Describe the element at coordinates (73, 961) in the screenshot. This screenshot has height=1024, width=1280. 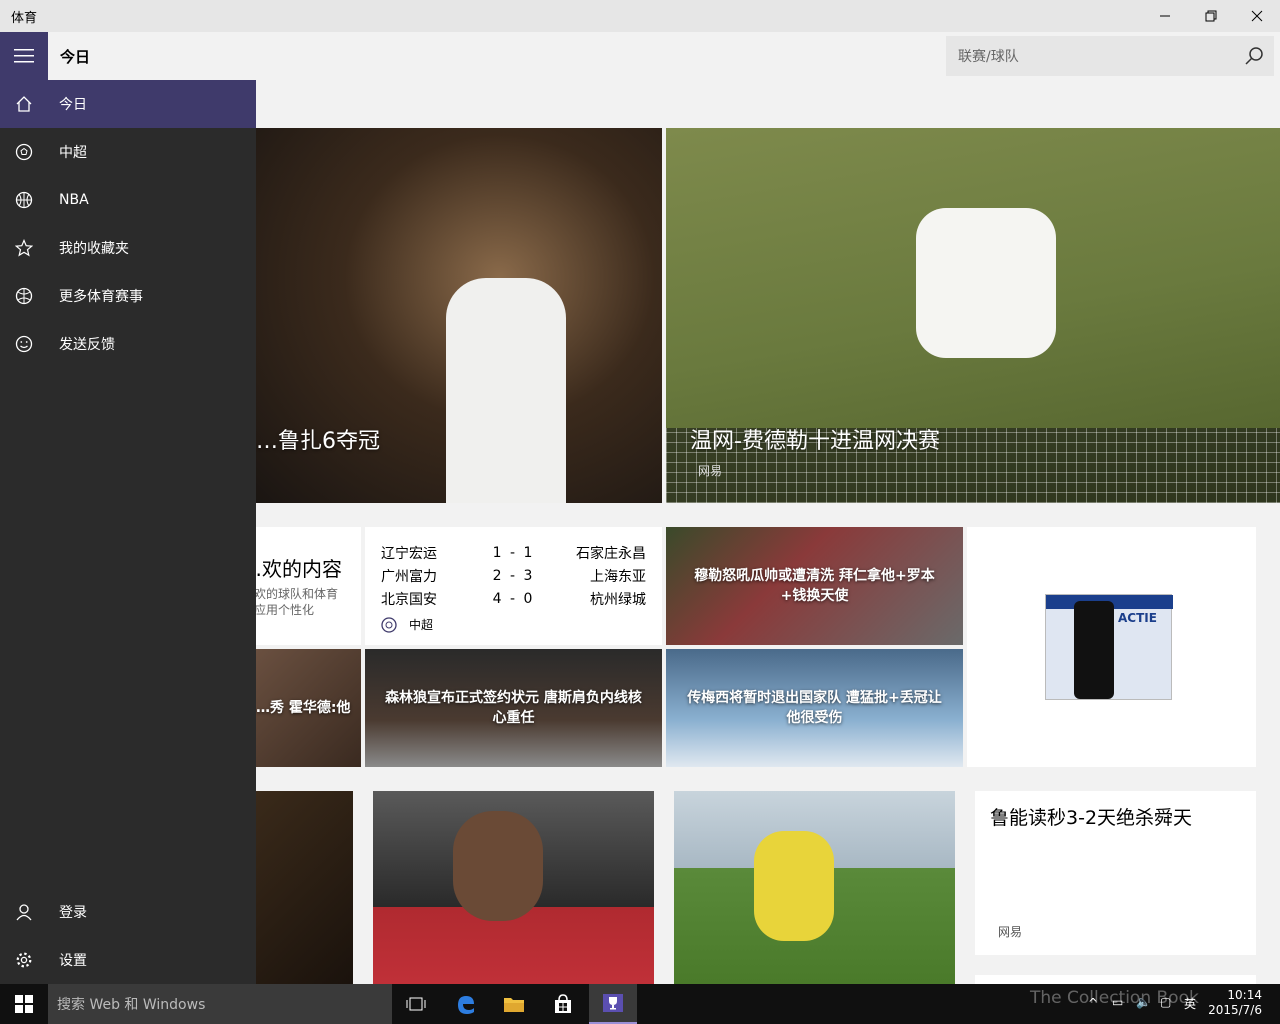
I see `sidebar-item-label: 设置` at that location.